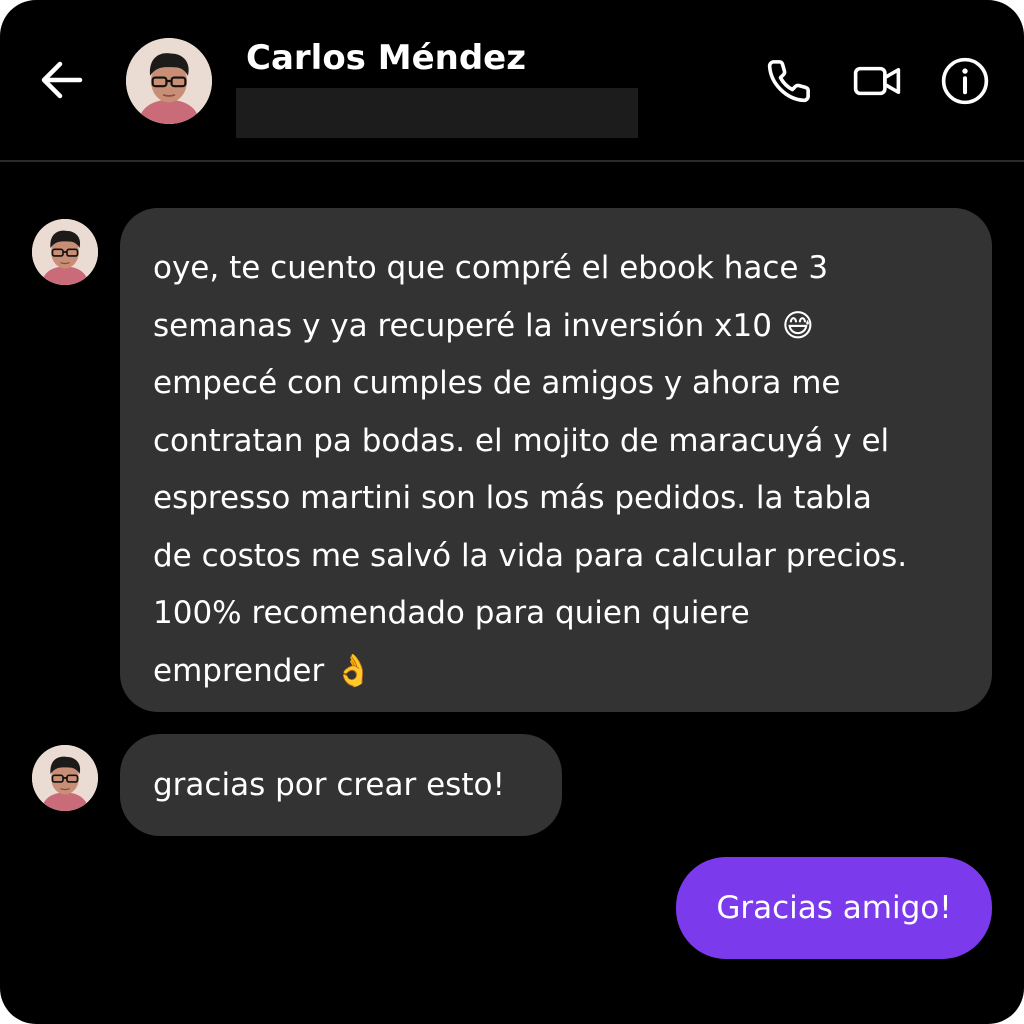 The image size is (1024, 1024). What do you see at coordinates (437, 113) in the screenshot?
I see `redacted-status` at bounding box center [437, 113].